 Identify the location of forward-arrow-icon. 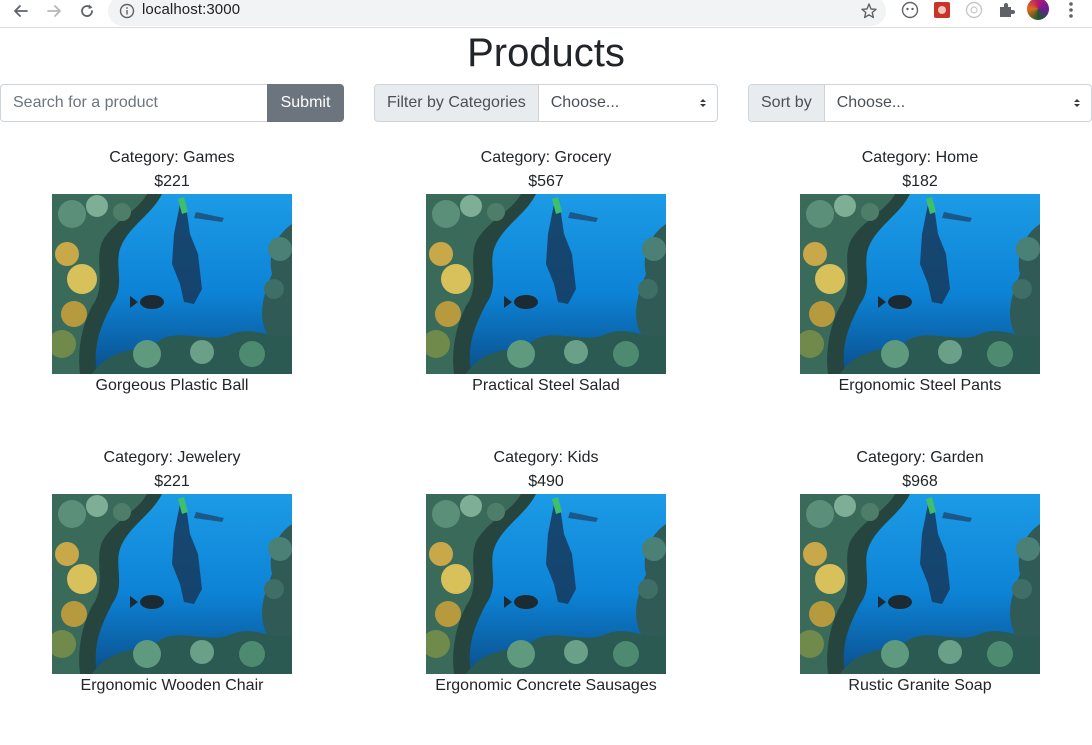
(54, 11).